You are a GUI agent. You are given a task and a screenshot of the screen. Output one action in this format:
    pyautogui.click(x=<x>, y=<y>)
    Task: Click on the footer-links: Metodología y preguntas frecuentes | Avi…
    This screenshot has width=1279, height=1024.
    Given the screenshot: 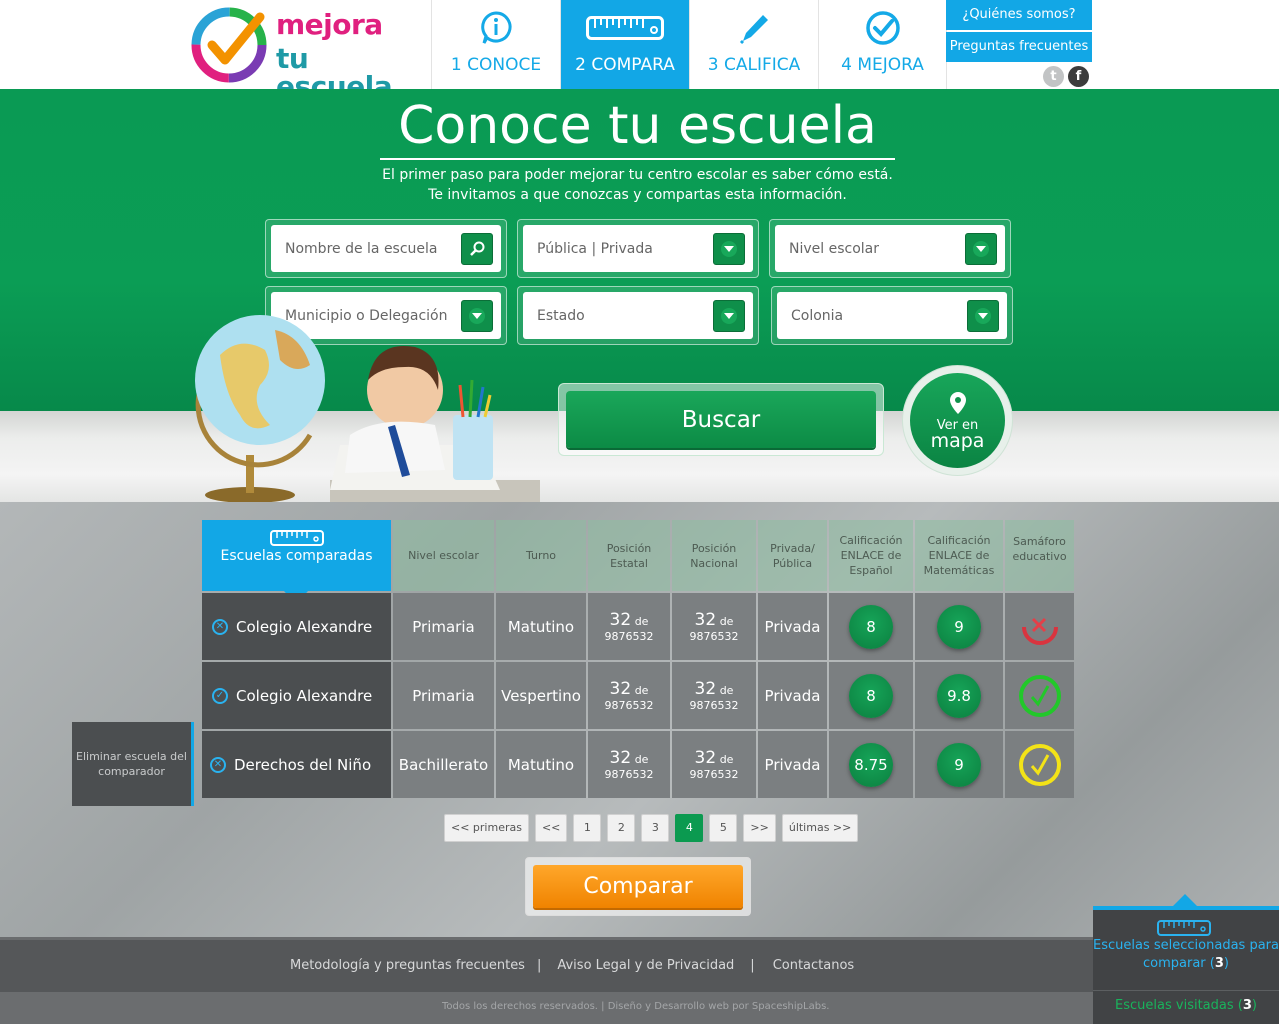 What is the action you would take?
    pyautogui.click(x=572, y=965)
    